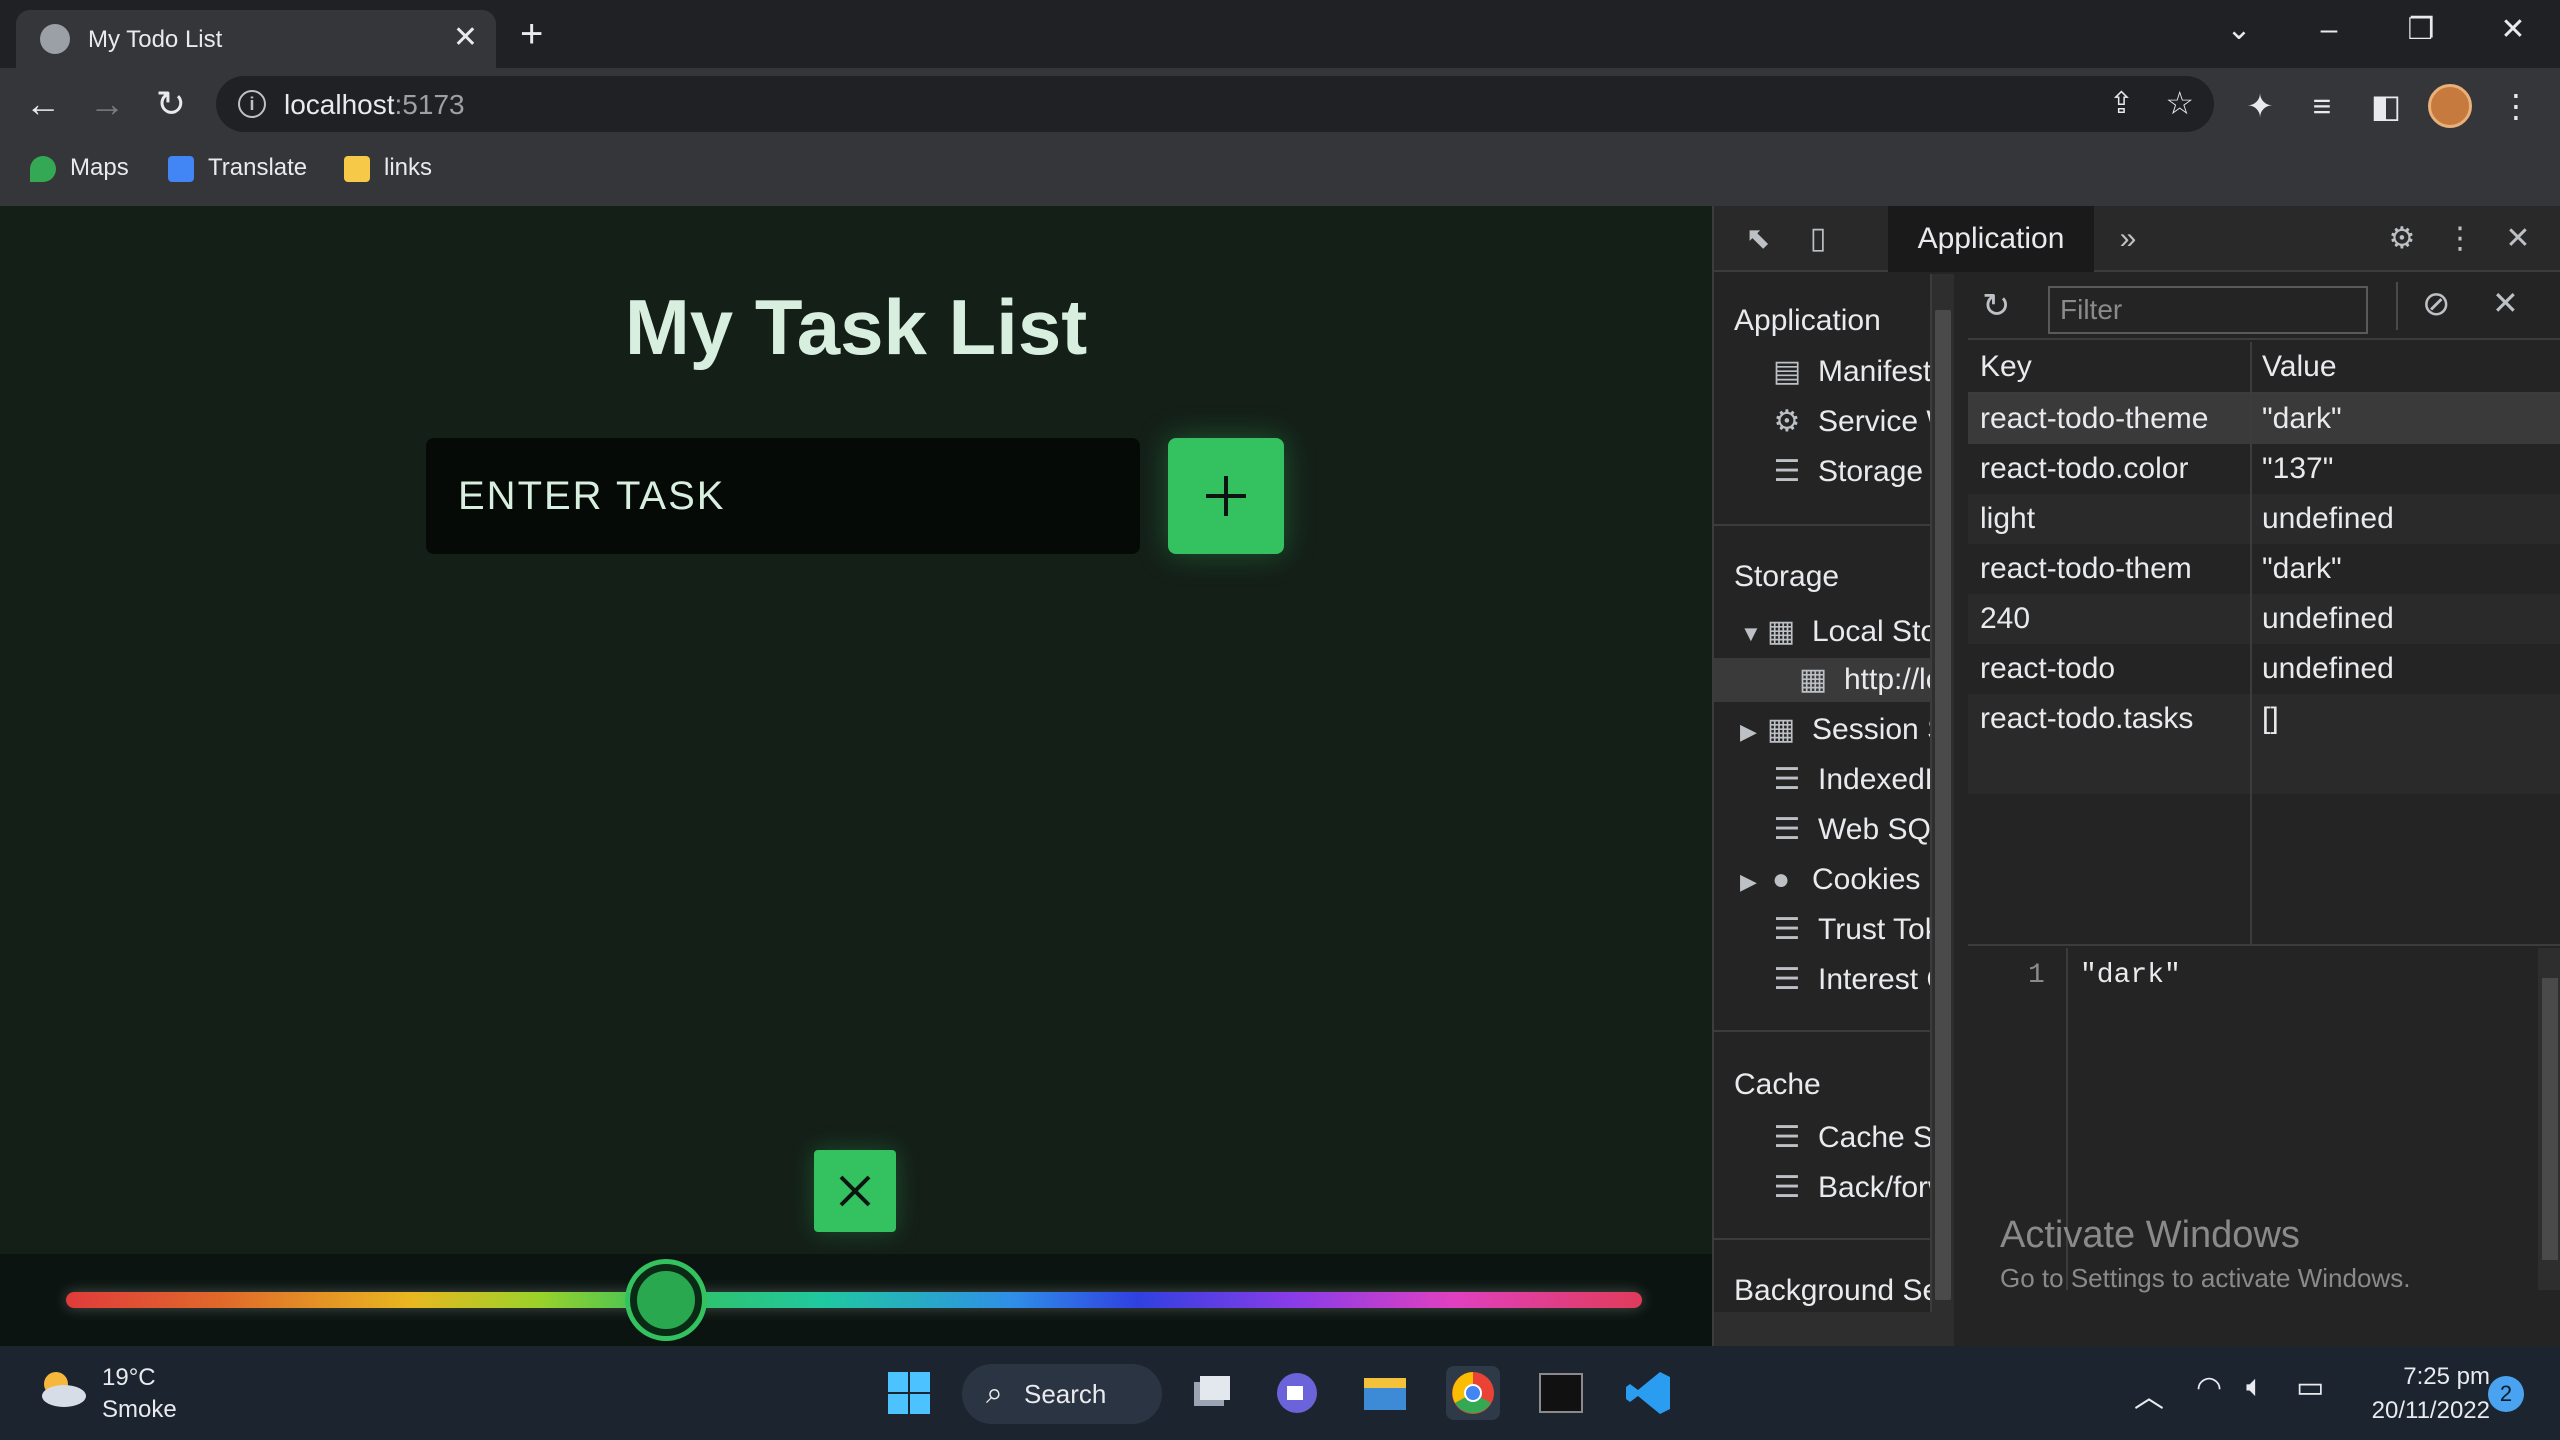 Image resolution: width=2560 pixels, height=1440 pixels. Describe the element at coordinates (1850, 422) in the screenshot. I see `sidebar-item-service-workers: ⚙Service Workers` at that location.